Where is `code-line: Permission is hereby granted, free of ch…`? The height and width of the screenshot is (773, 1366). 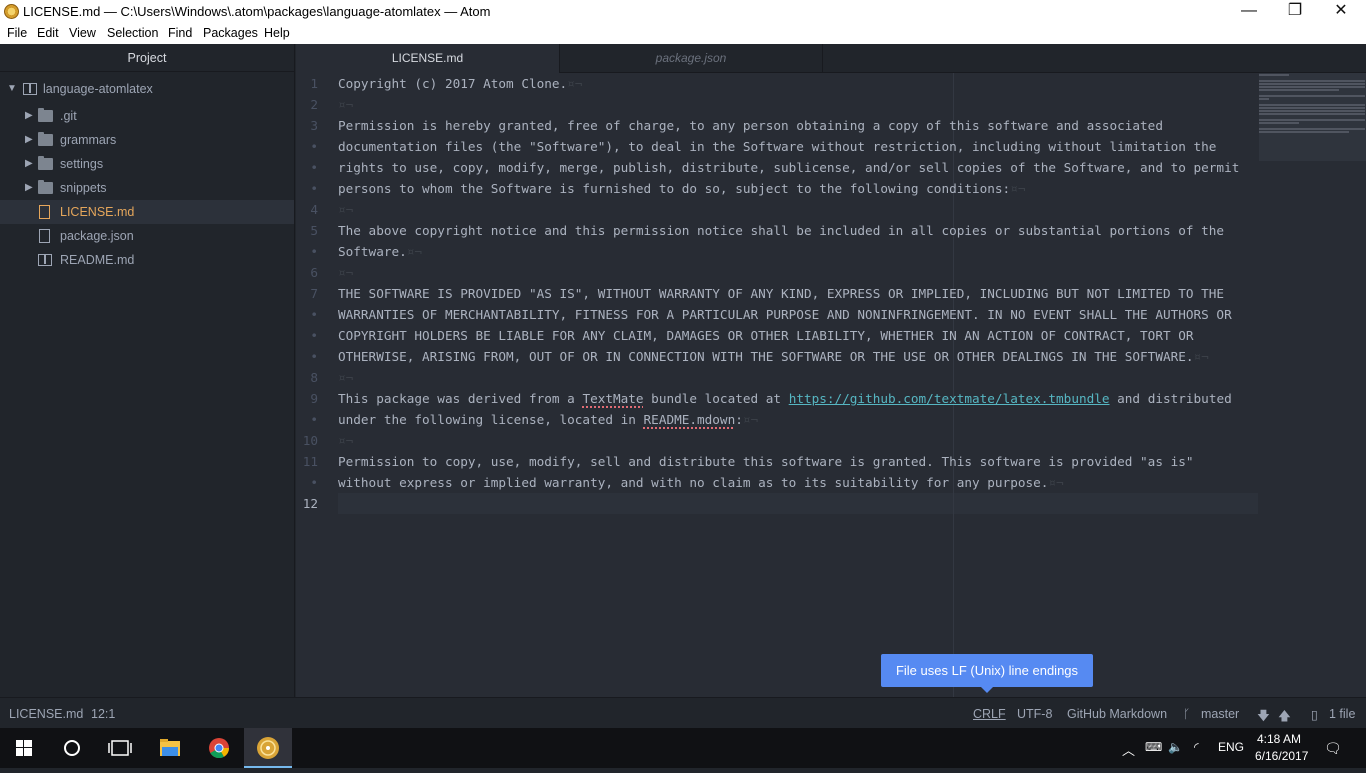
code-line: Permission is hereby granted, free of ch… is located at coordinates (750, 125).